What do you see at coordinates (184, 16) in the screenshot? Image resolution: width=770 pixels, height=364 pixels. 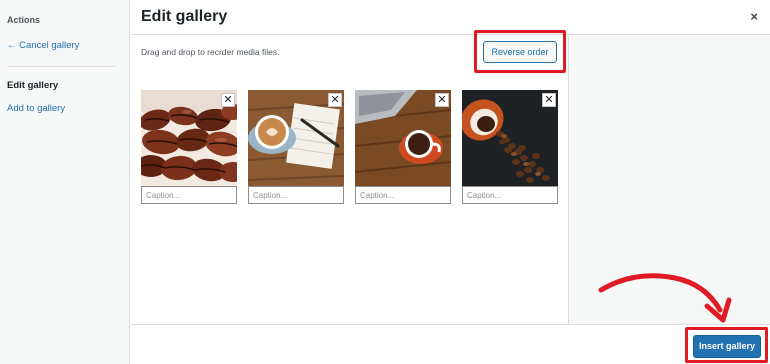 I see `page-title: Edit gallery` at bounding box center [184, 16].